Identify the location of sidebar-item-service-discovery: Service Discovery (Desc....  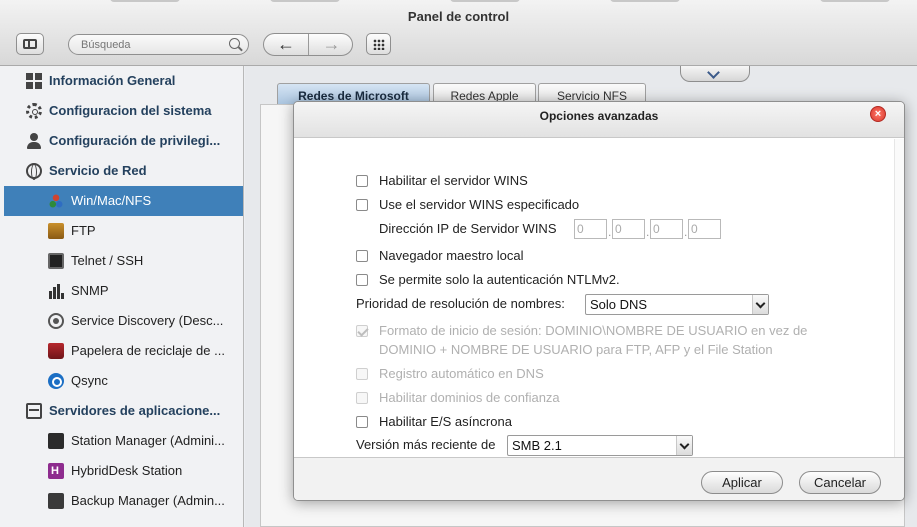
(123, 321).